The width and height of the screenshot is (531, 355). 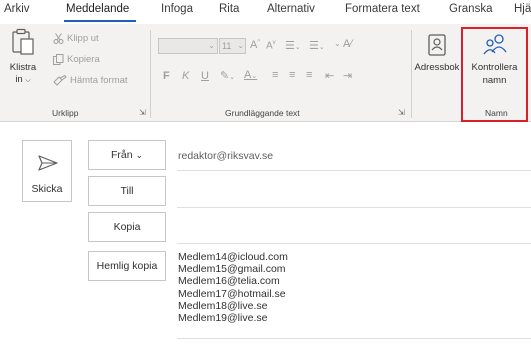 I want to click on align-left-icon: ≡, so click(x=275, y=75).